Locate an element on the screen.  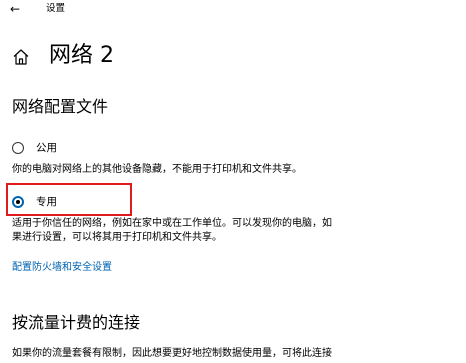
metered-connection-heading: 按流量计费的连接 is located at coordinates (76, 322).